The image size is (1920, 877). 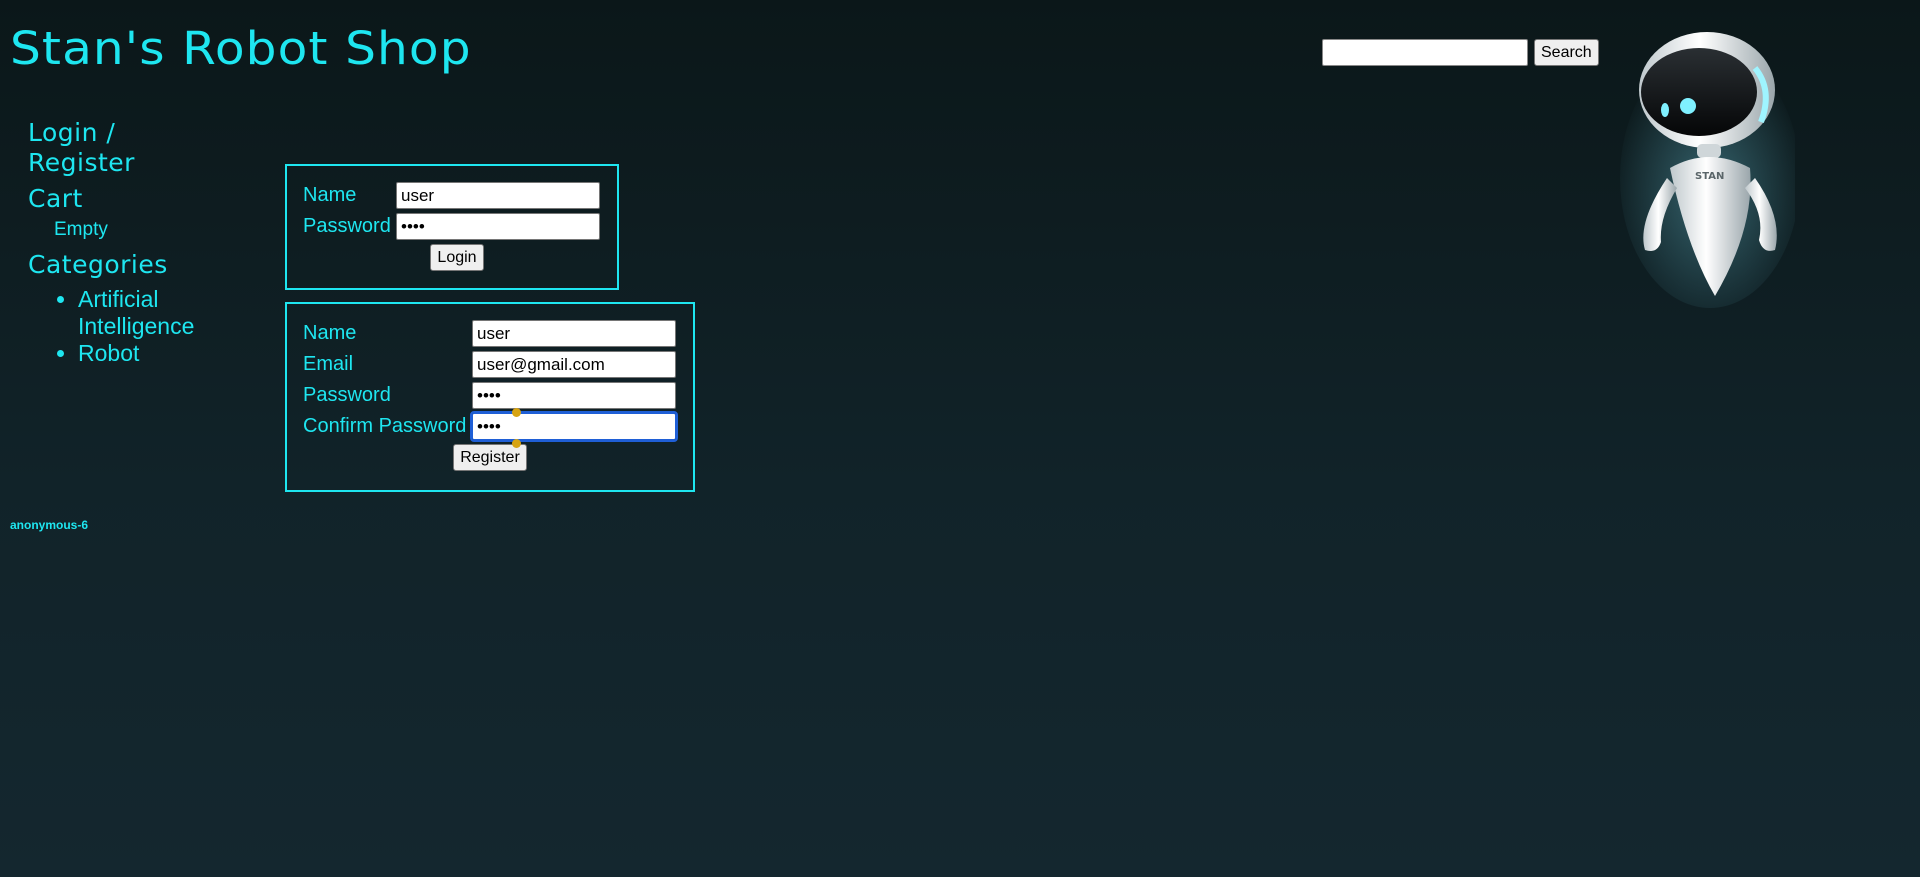 What do you see at coordinates (153, 353) in the screenshot?
I see `category-item: Robot` at bounding box center [153, 353].